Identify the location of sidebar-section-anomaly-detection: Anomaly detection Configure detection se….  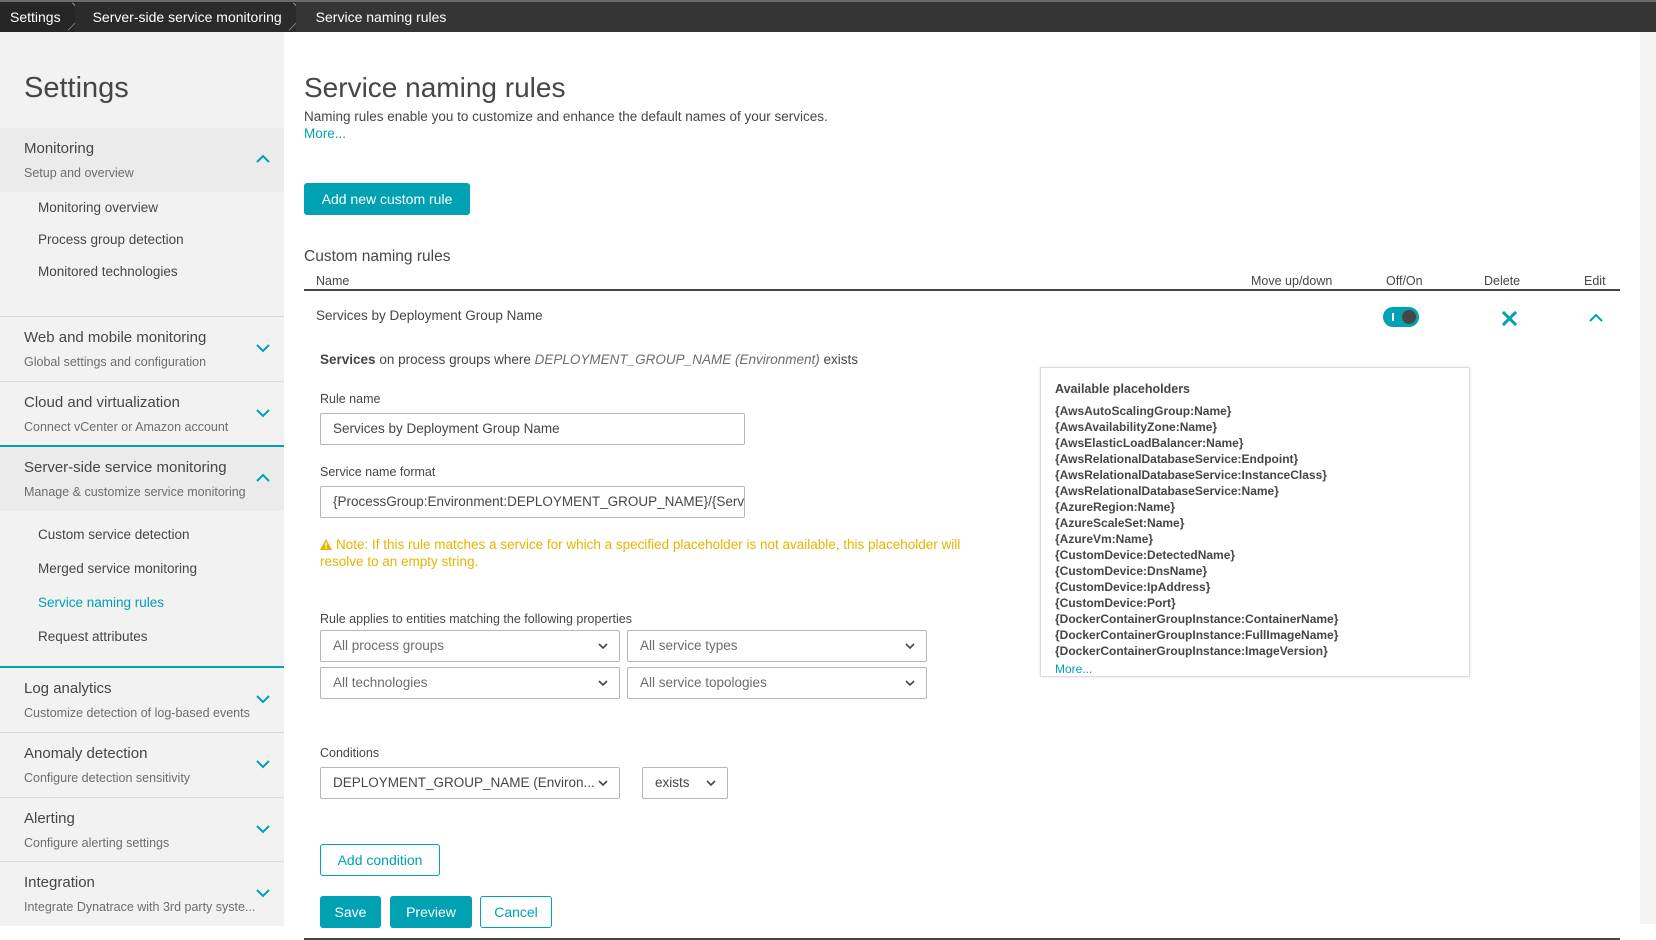
(142, 765).